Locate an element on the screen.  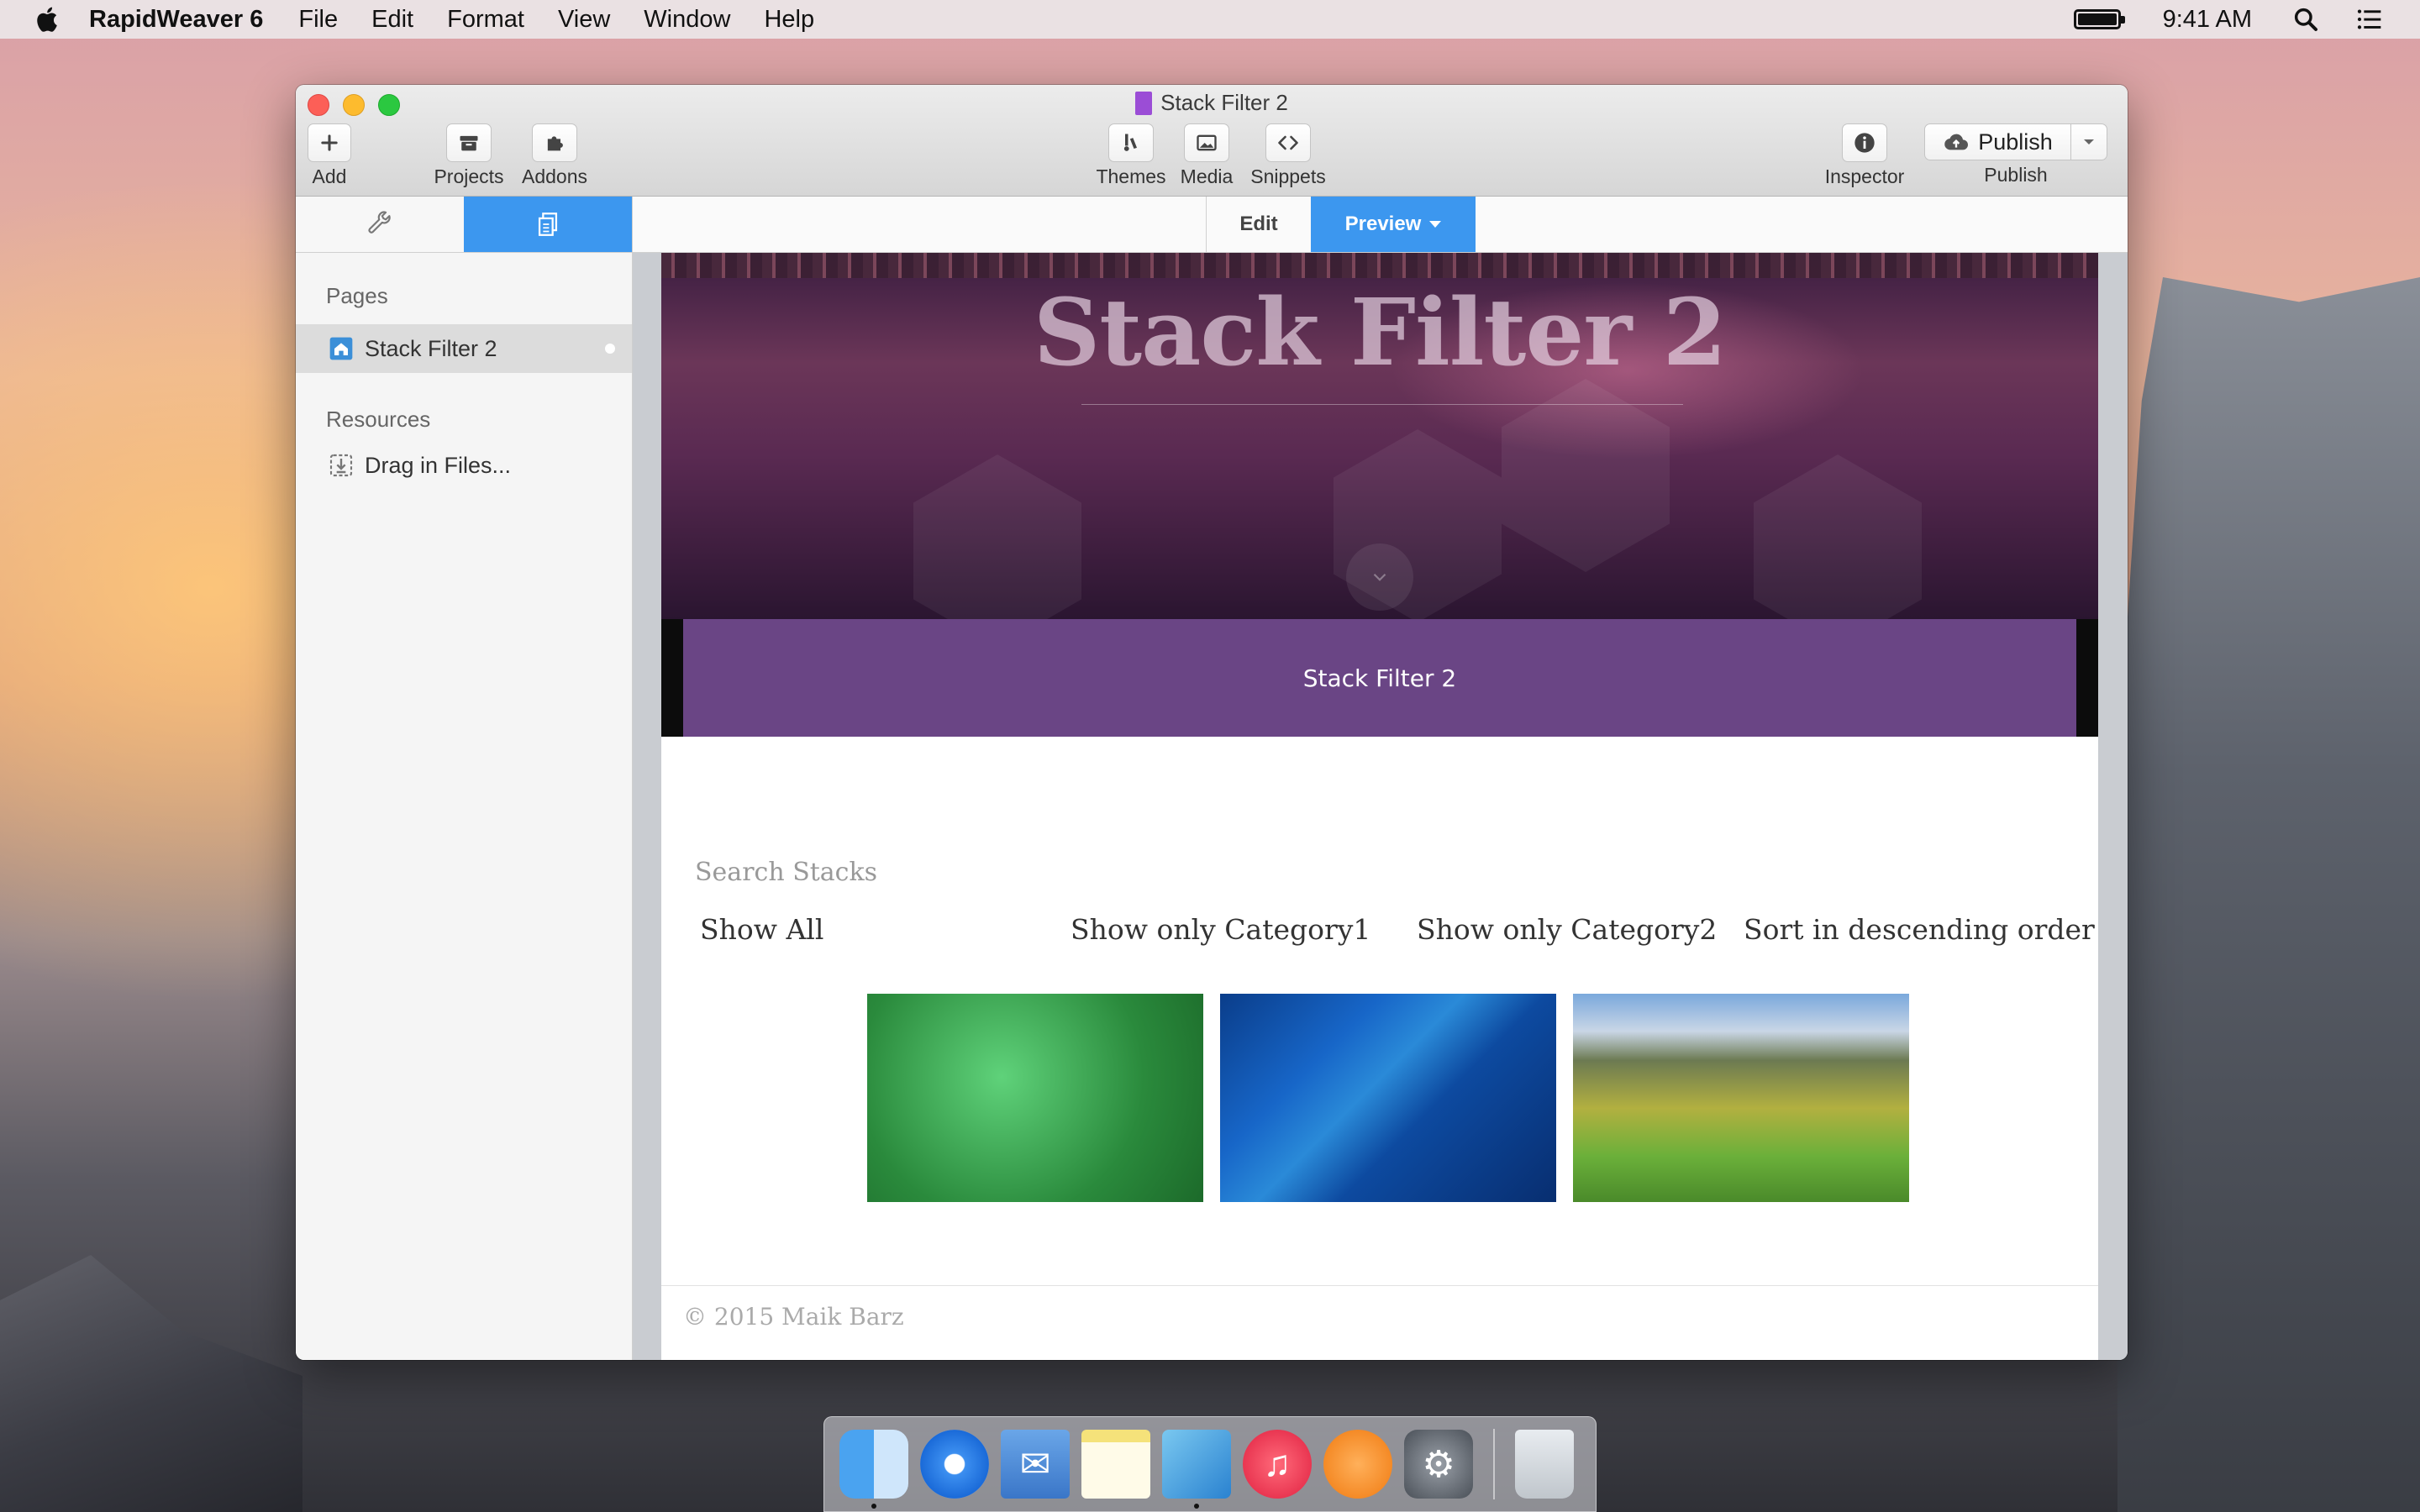
sidebar-tab-pages is located at coordinates (548, 224).